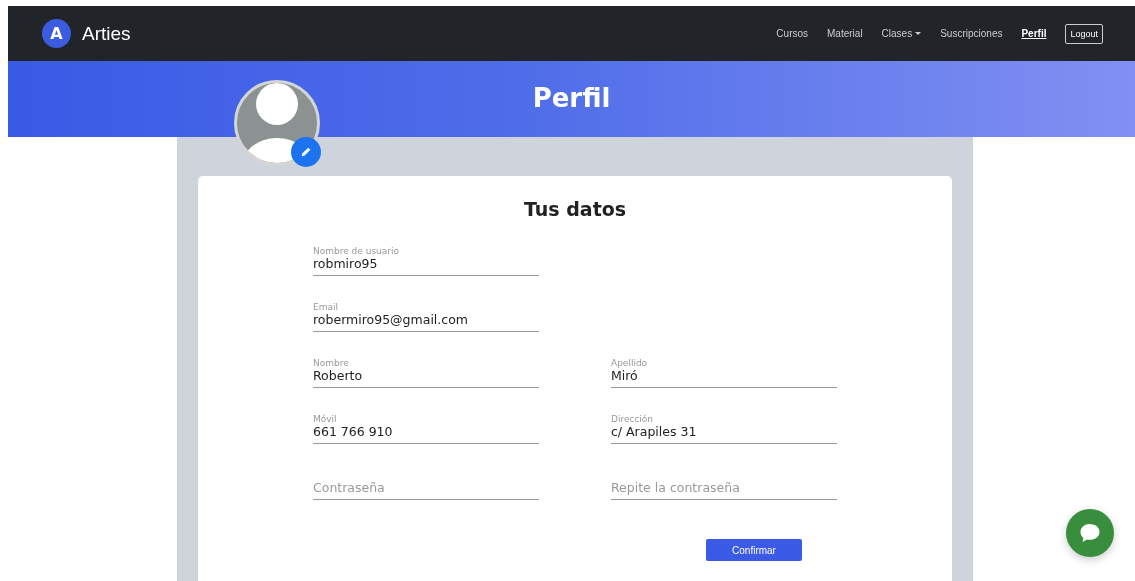 The height and width of the screenshot is (581, 1135). I want to click on input-field: Dirección c/ Arapiles 31, so click(724, 422).